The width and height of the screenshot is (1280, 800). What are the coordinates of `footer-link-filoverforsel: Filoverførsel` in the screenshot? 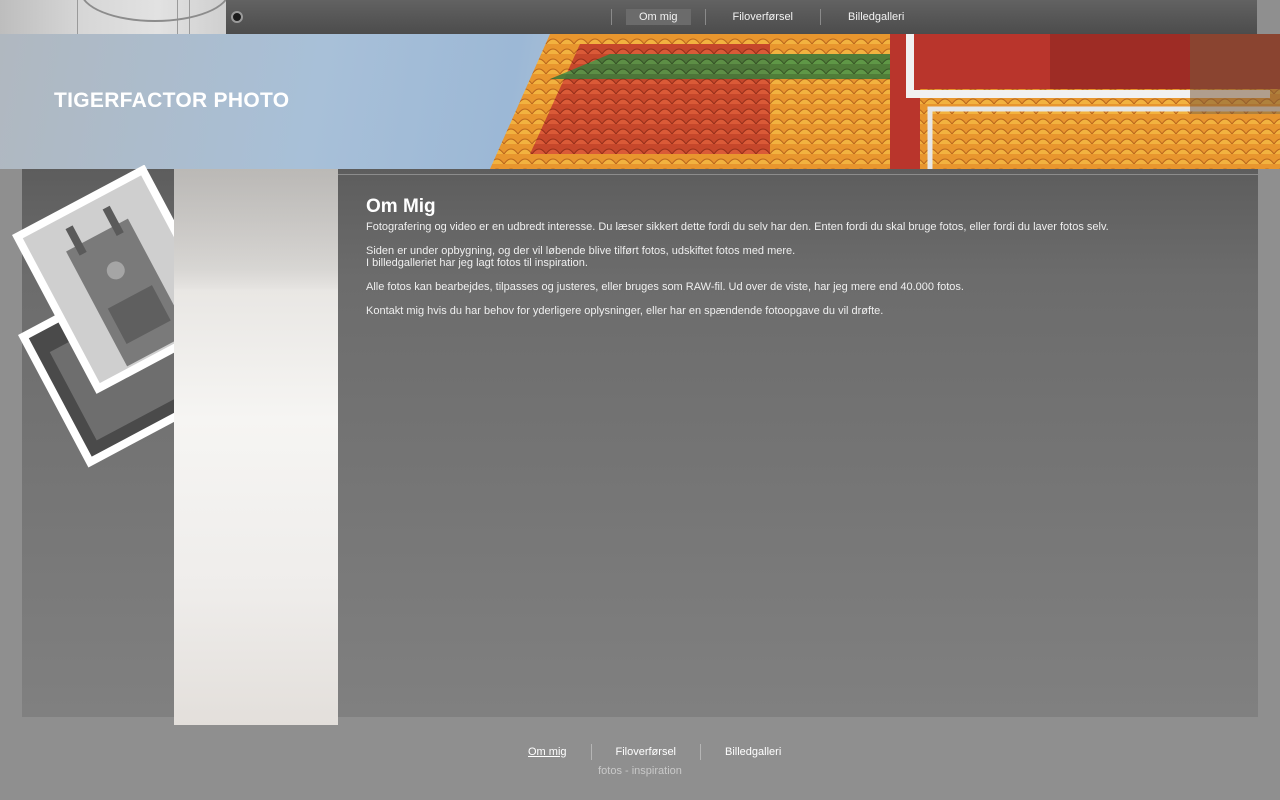 It's located at (646, 752).